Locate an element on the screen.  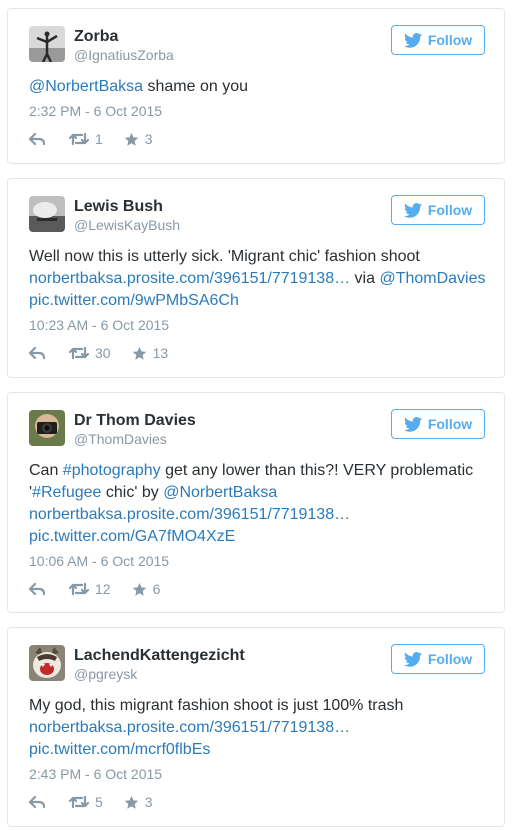
timestamp: 10:23 AM - 6 Oct 2015 is located at coordinates (99, 325).